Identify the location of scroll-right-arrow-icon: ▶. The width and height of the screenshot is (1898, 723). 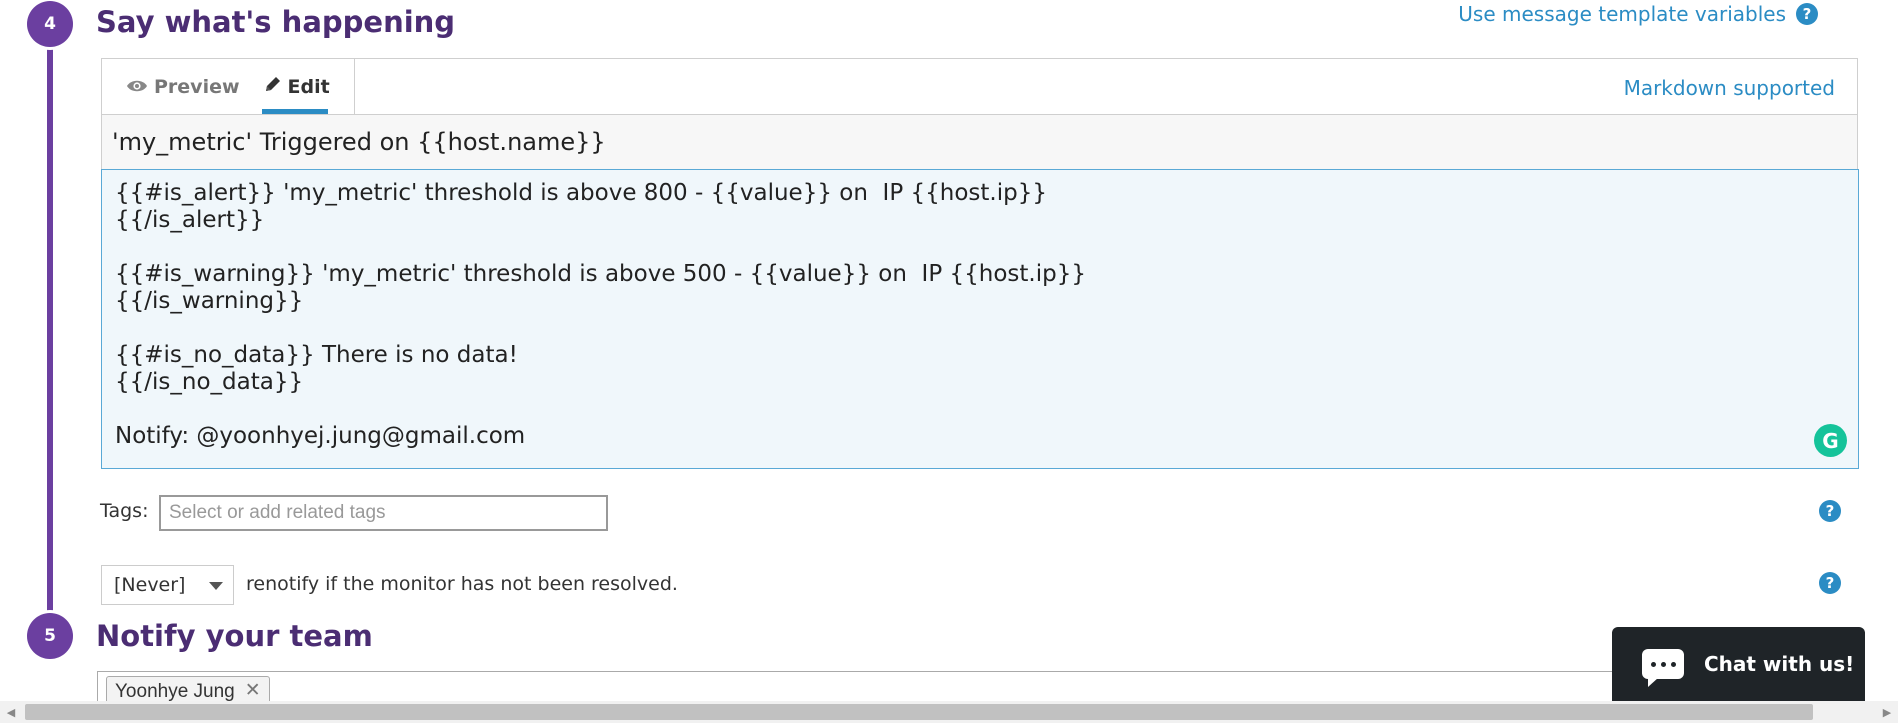
(1887, 712).